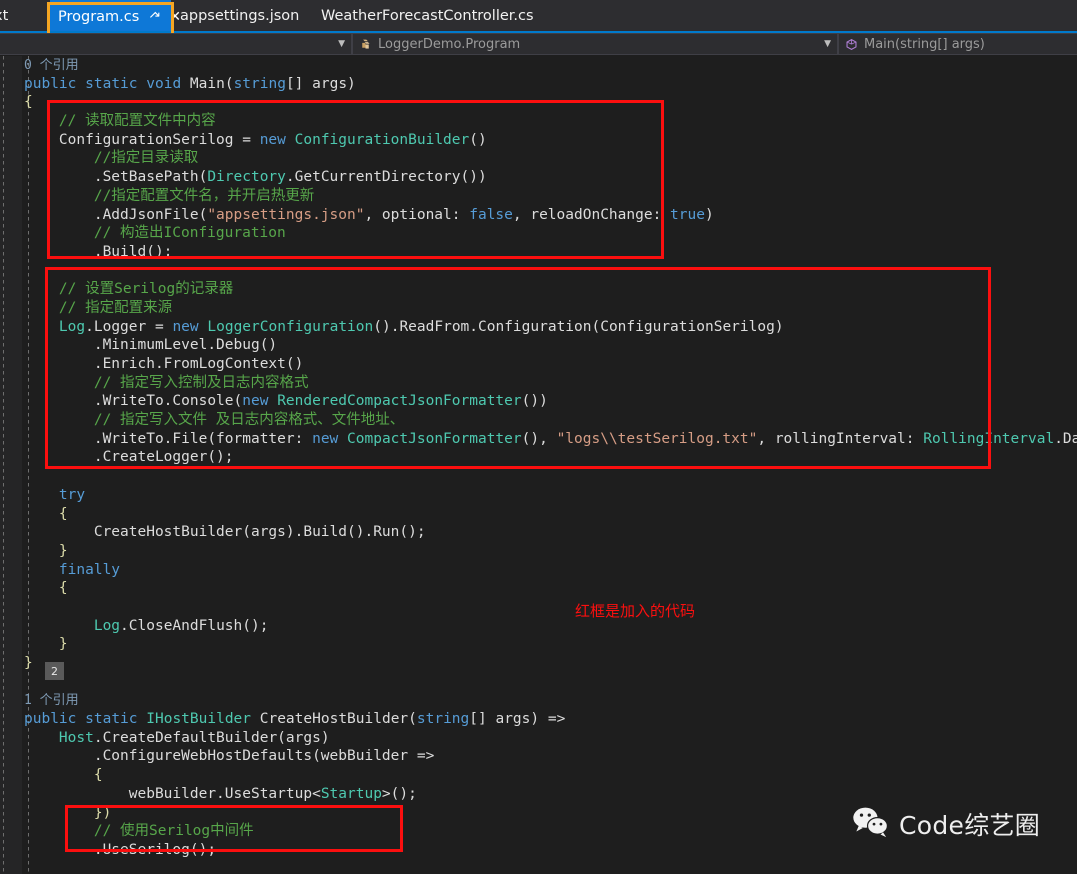 The width and height of the screenshot is (1077, 874). Describe the element at coordinates (13, 15) in the screenshot. I see `tab-clipped: xt` at that location.